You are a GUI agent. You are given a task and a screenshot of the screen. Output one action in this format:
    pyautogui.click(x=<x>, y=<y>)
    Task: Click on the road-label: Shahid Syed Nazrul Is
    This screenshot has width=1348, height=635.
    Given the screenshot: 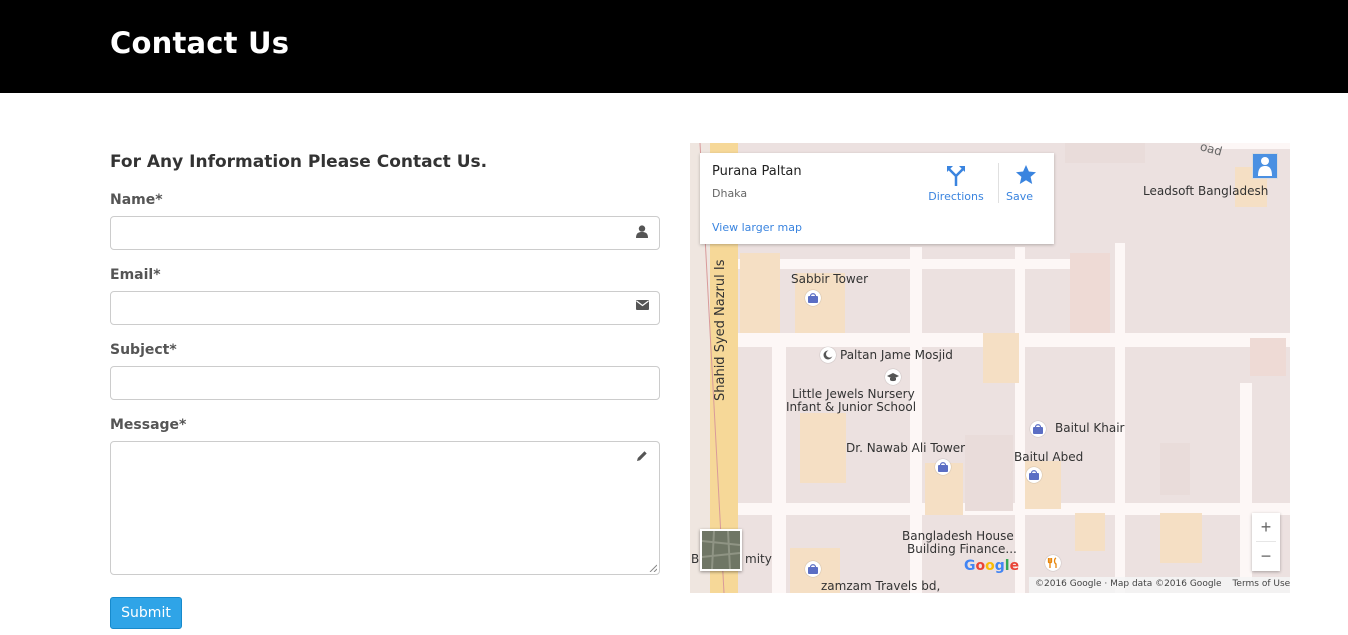 What is the action you would take?
    pyautogui.click(x=720, y=330)
    